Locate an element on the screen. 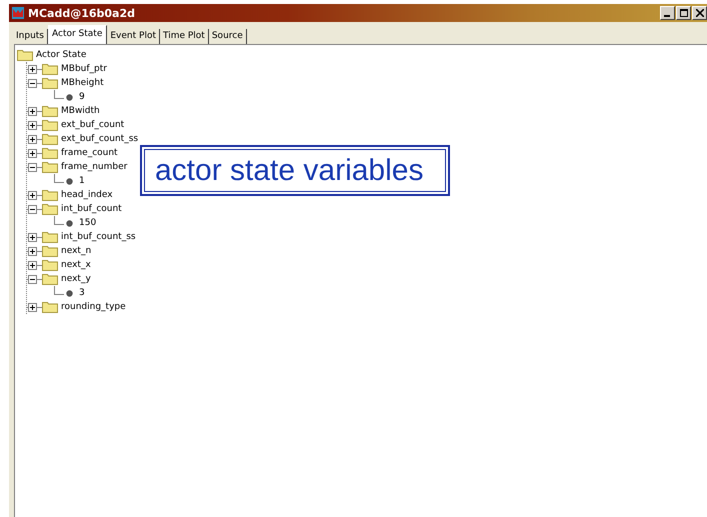  tree-item: ext_buf_count_ss is located at coordinates (99, 139).